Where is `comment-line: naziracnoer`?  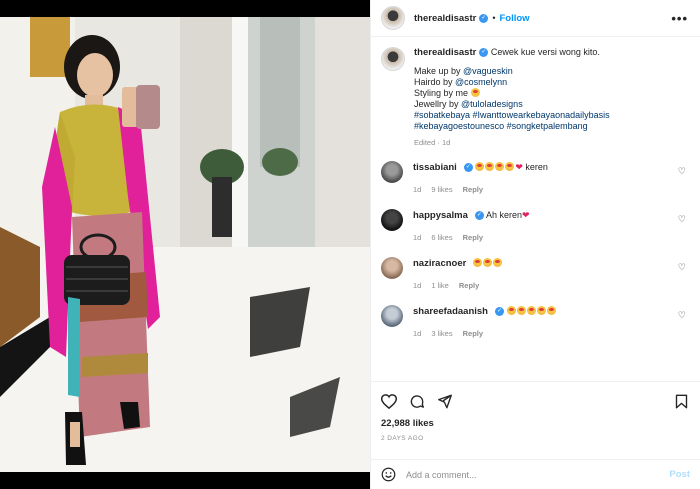
comment-line: naziracnoer is located at coordinates (458, 263).